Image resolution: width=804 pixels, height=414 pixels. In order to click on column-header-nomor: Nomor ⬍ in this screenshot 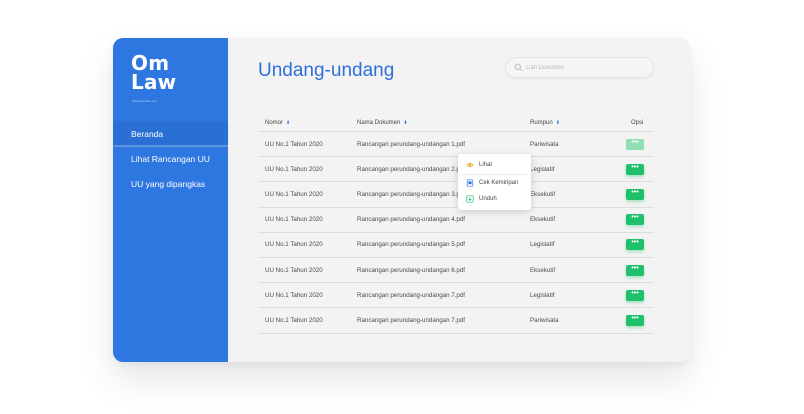, I will do `click(277, 123)`.